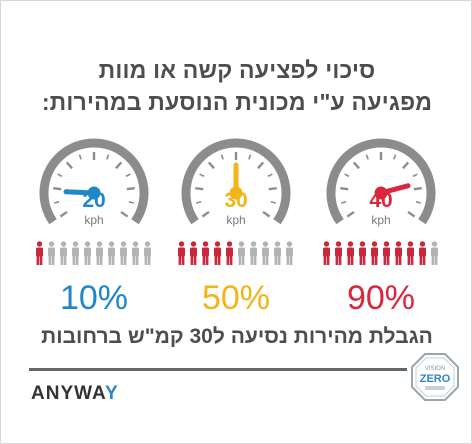 Image resolution: width=472 pixels, height=444 pixels. I want to click on vision-zero-badge: VISION ZERO, so click(435, 377).